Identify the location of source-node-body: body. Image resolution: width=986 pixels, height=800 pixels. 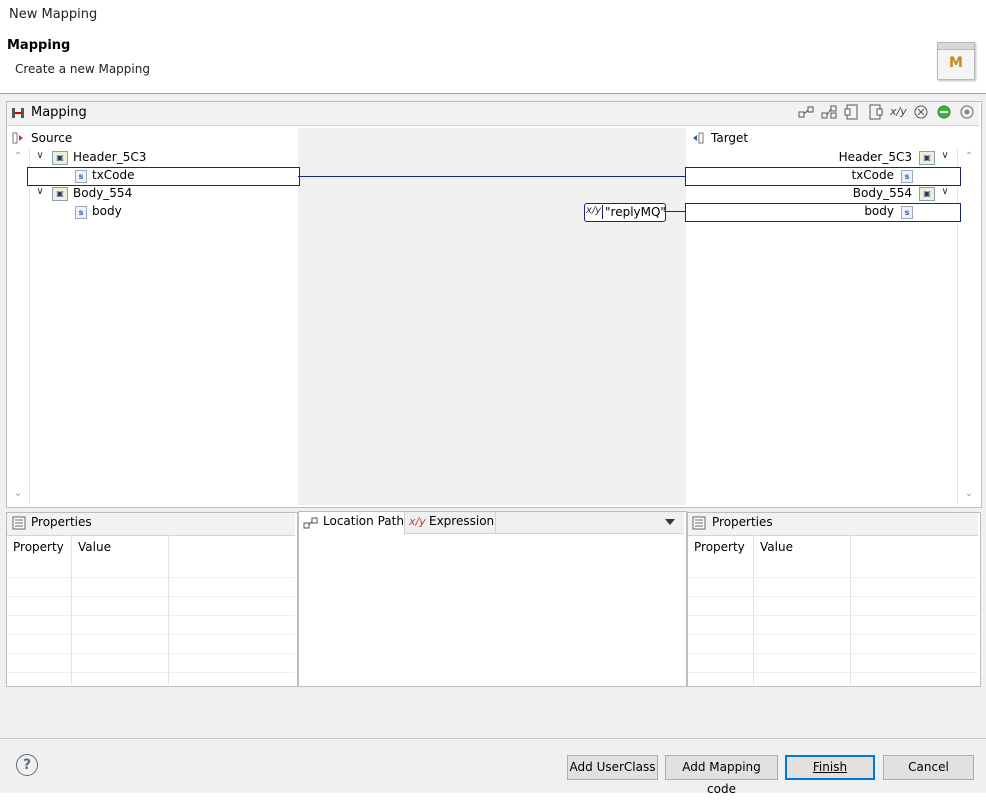
(107, 211).